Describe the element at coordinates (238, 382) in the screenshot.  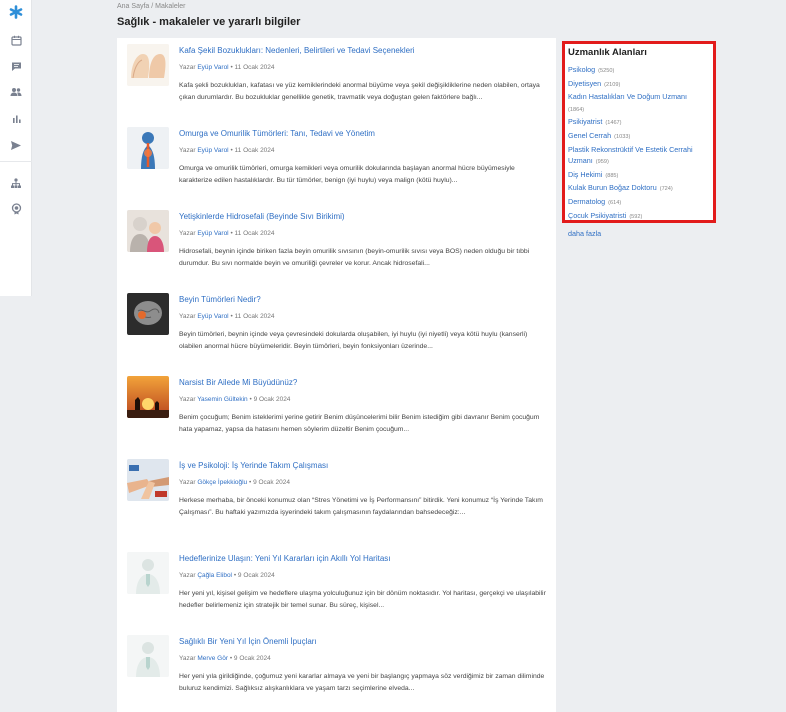
I see `article-title: Narsist Bir Ailede Mi Büyüdünüz?` at that location.